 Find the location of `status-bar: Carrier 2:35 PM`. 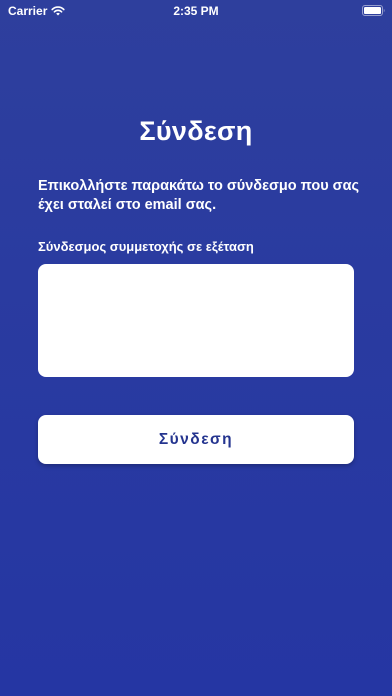

status-bar: Carrier 2:35 PM is located at coordinates (196, 11).